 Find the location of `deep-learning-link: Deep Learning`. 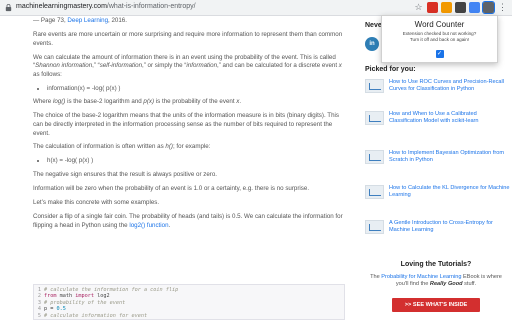

deep-learning-link: Deep Learning is located at coordinates (87, 20).